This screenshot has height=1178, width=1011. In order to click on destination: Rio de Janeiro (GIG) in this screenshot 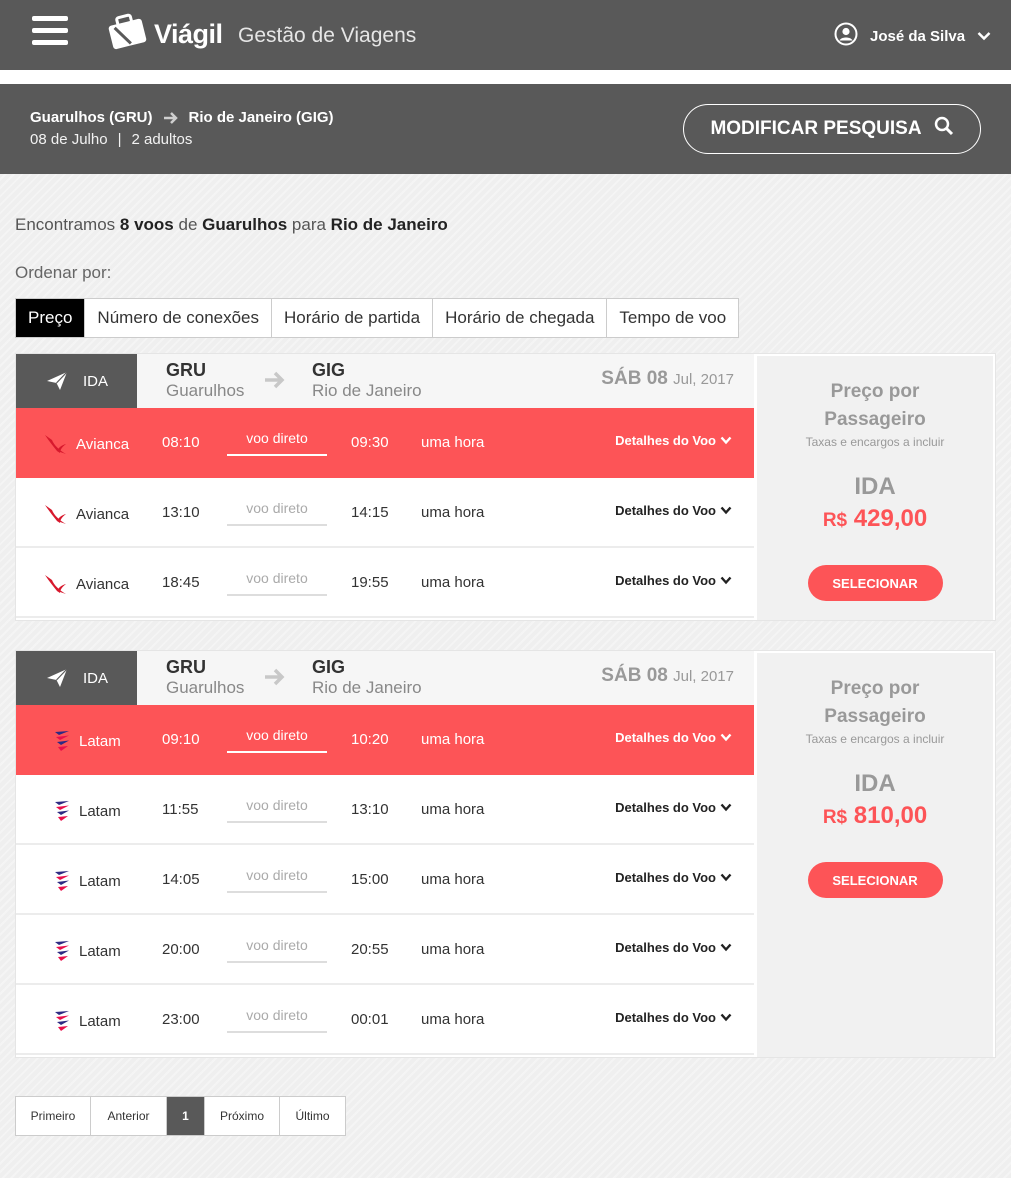, I will do `click(261, 117)`.